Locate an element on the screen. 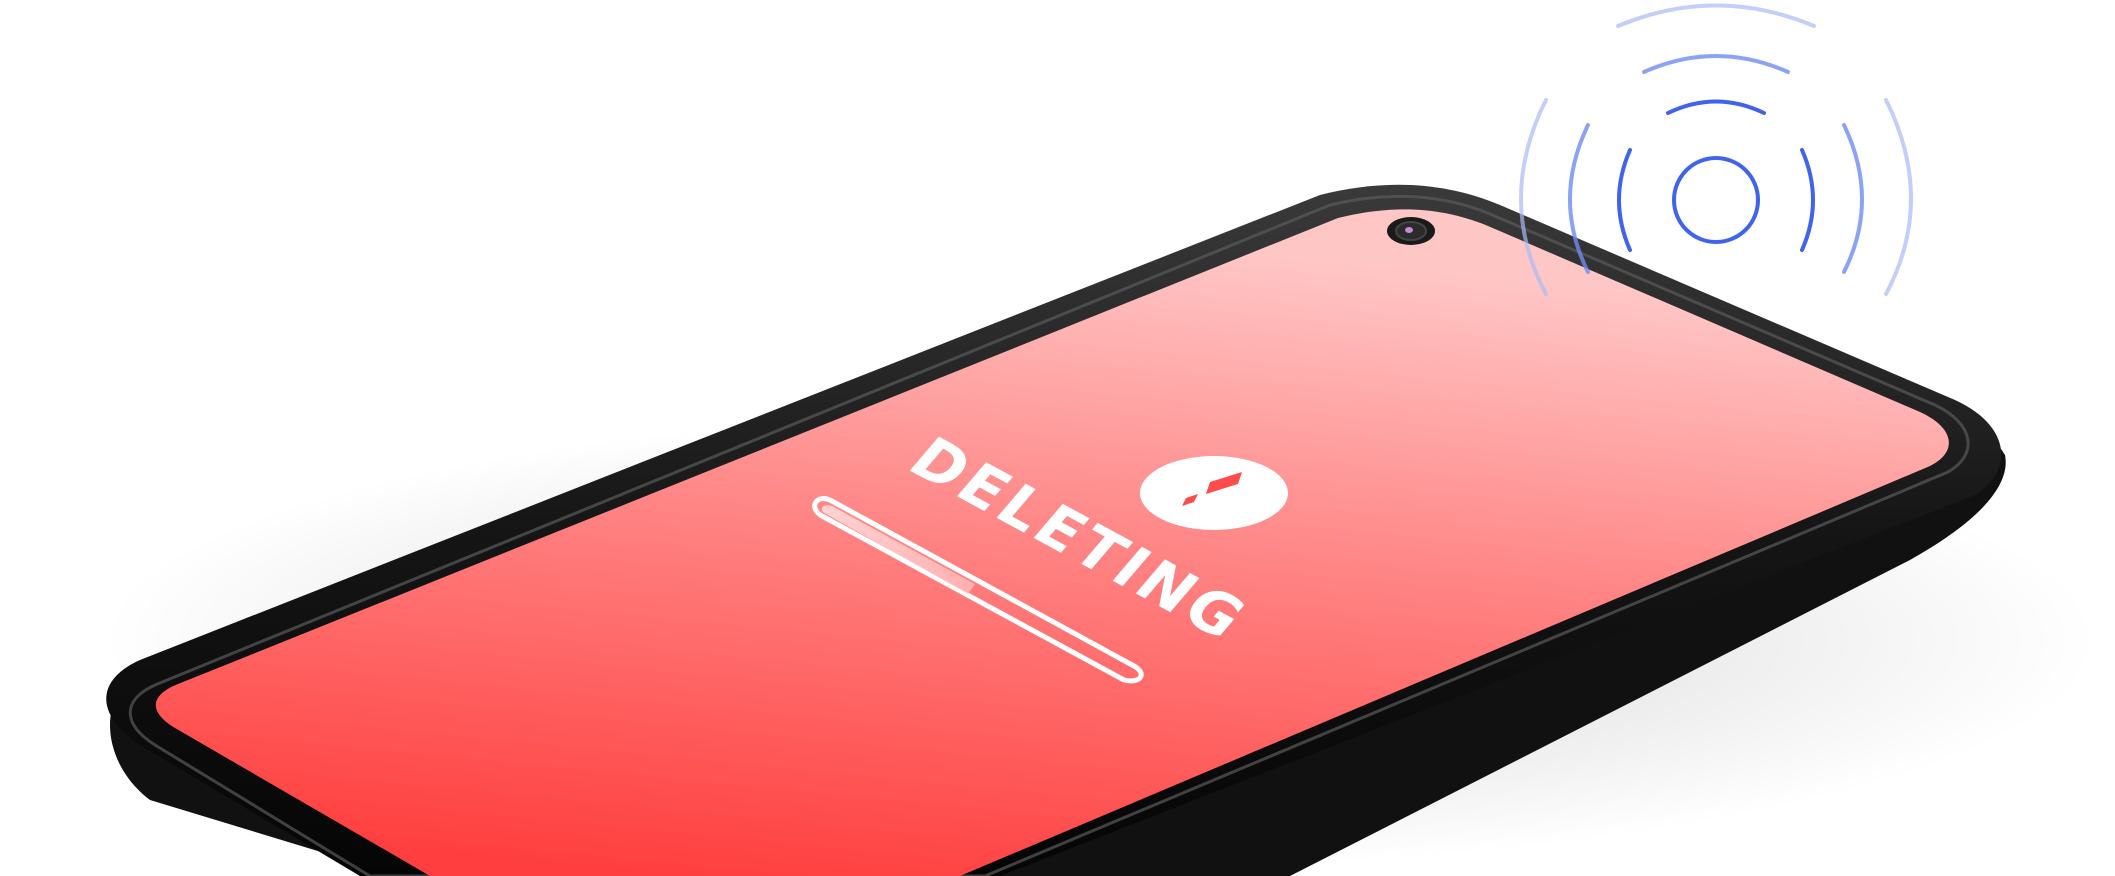  wireless-signal-icon is located at coordinates (1716, 149).